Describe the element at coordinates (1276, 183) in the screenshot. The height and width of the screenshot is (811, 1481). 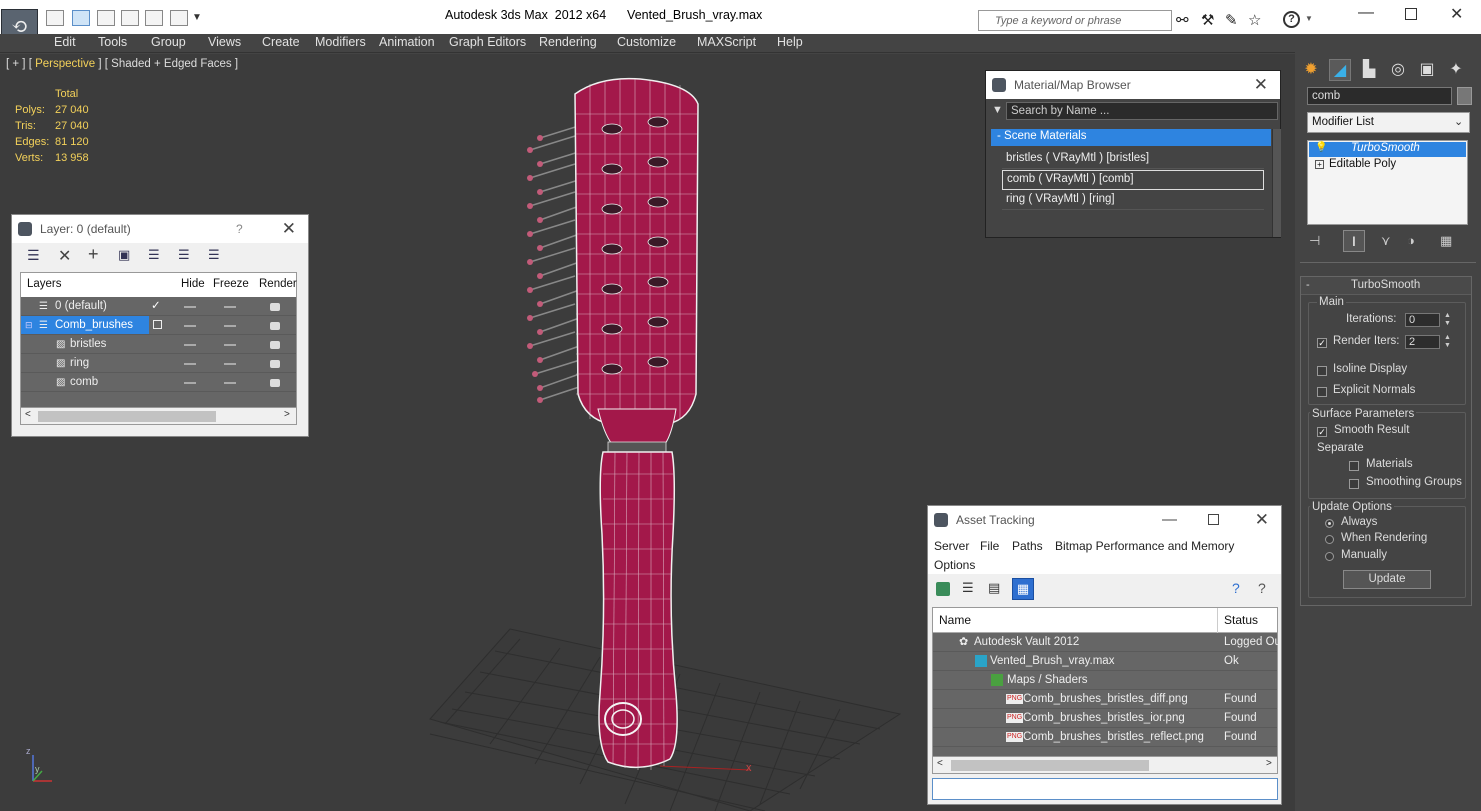
I see `vertical-scrollbar` at that location.